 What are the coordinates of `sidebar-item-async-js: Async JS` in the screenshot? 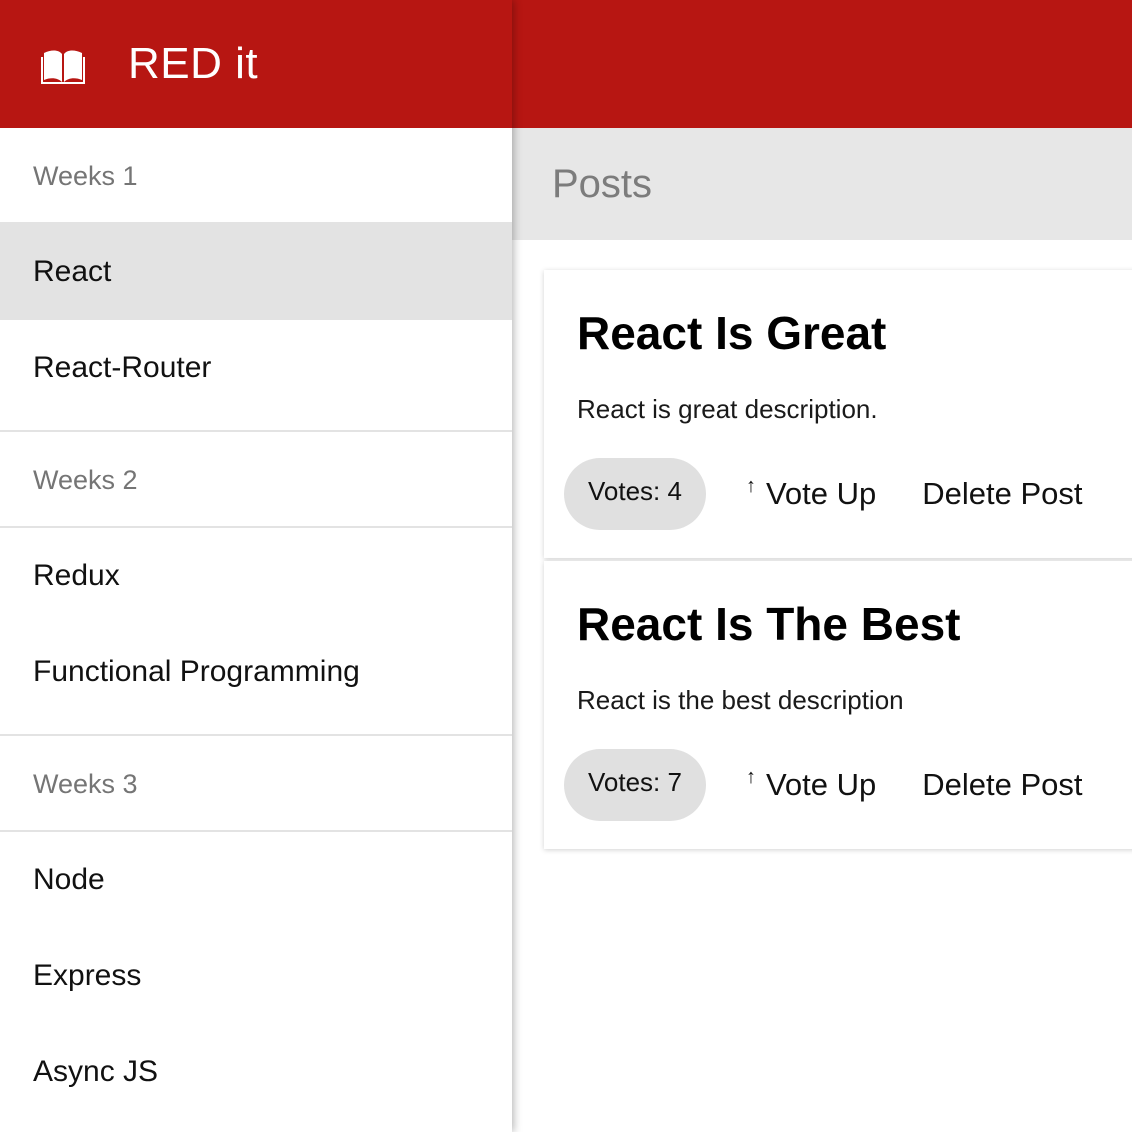 It's located at (256, 1072).